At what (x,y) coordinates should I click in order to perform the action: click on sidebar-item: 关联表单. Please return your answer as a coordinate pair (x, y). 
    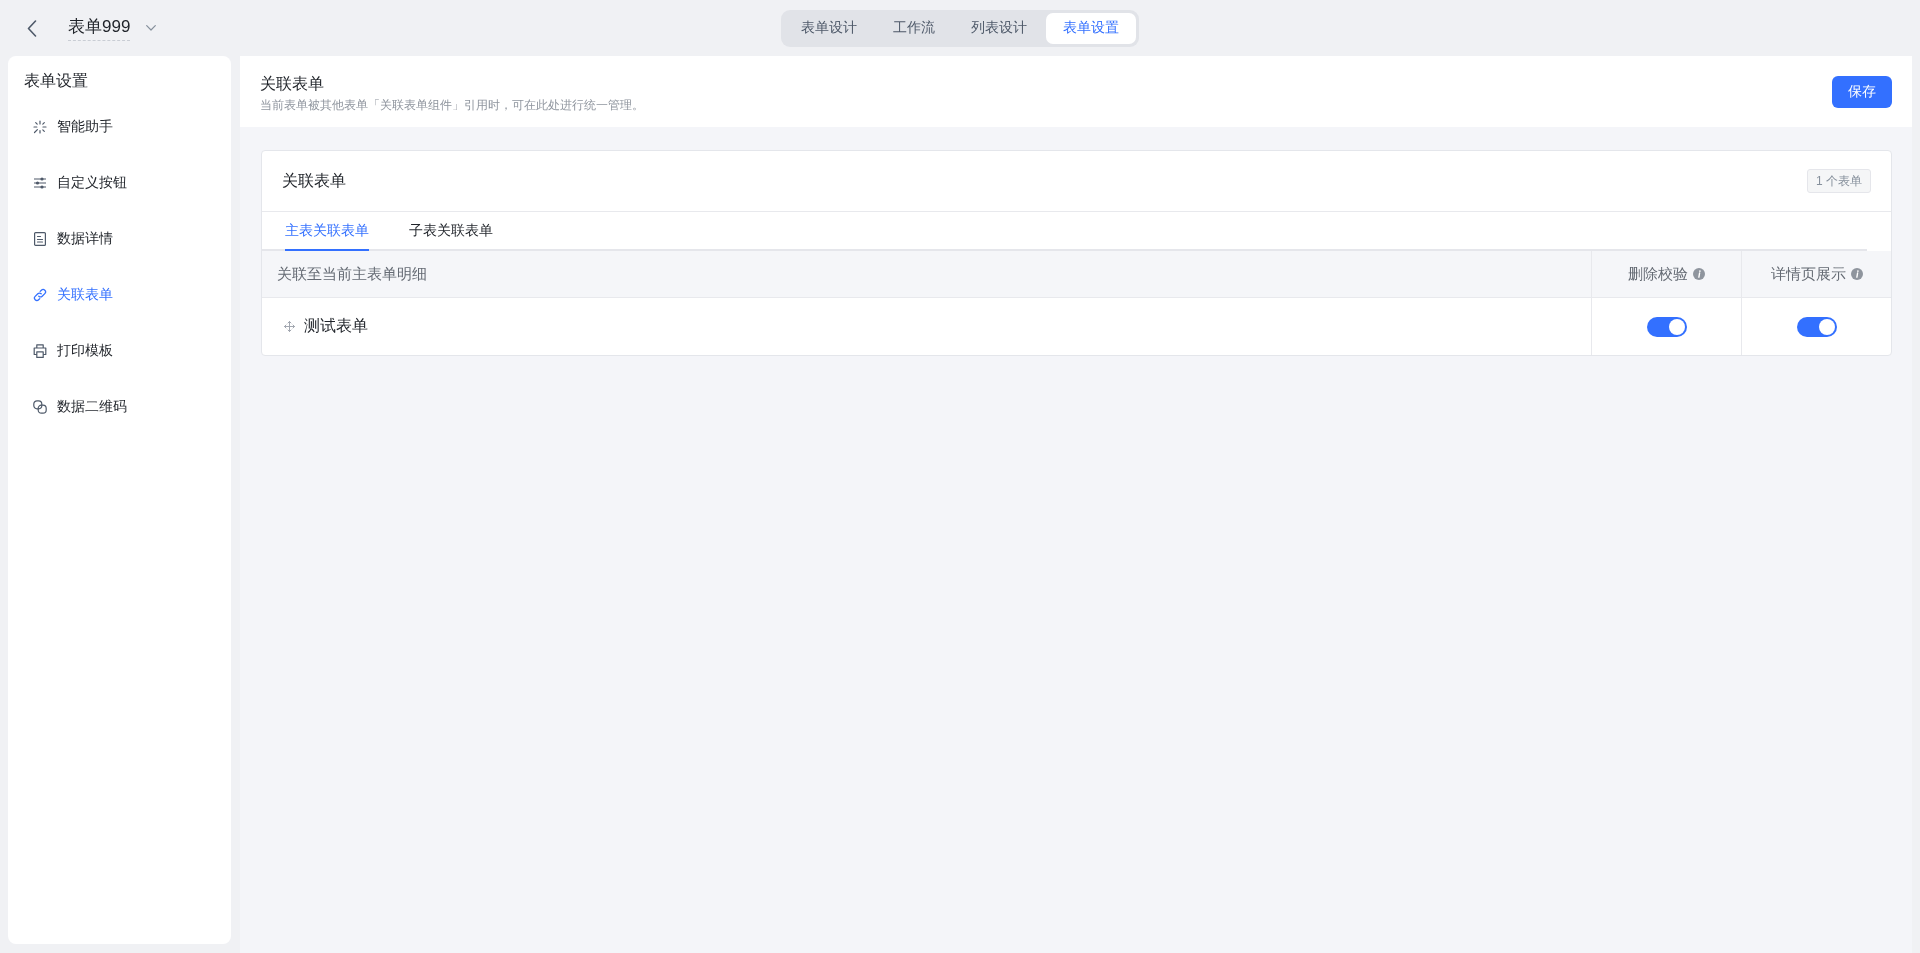
    Looking at the image, I should click on (119, 295).